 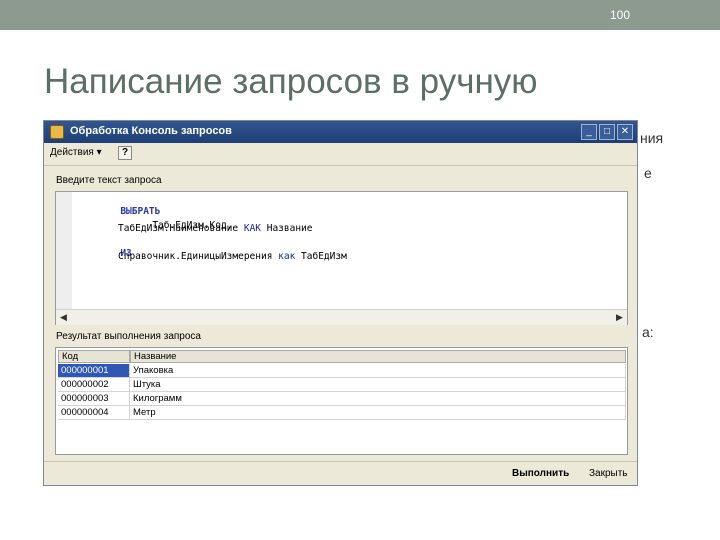 What do you see at coordinates (360, 15) in the screenshot?
I see `slide-top-bar: 100` at bounding box center [360, 15].